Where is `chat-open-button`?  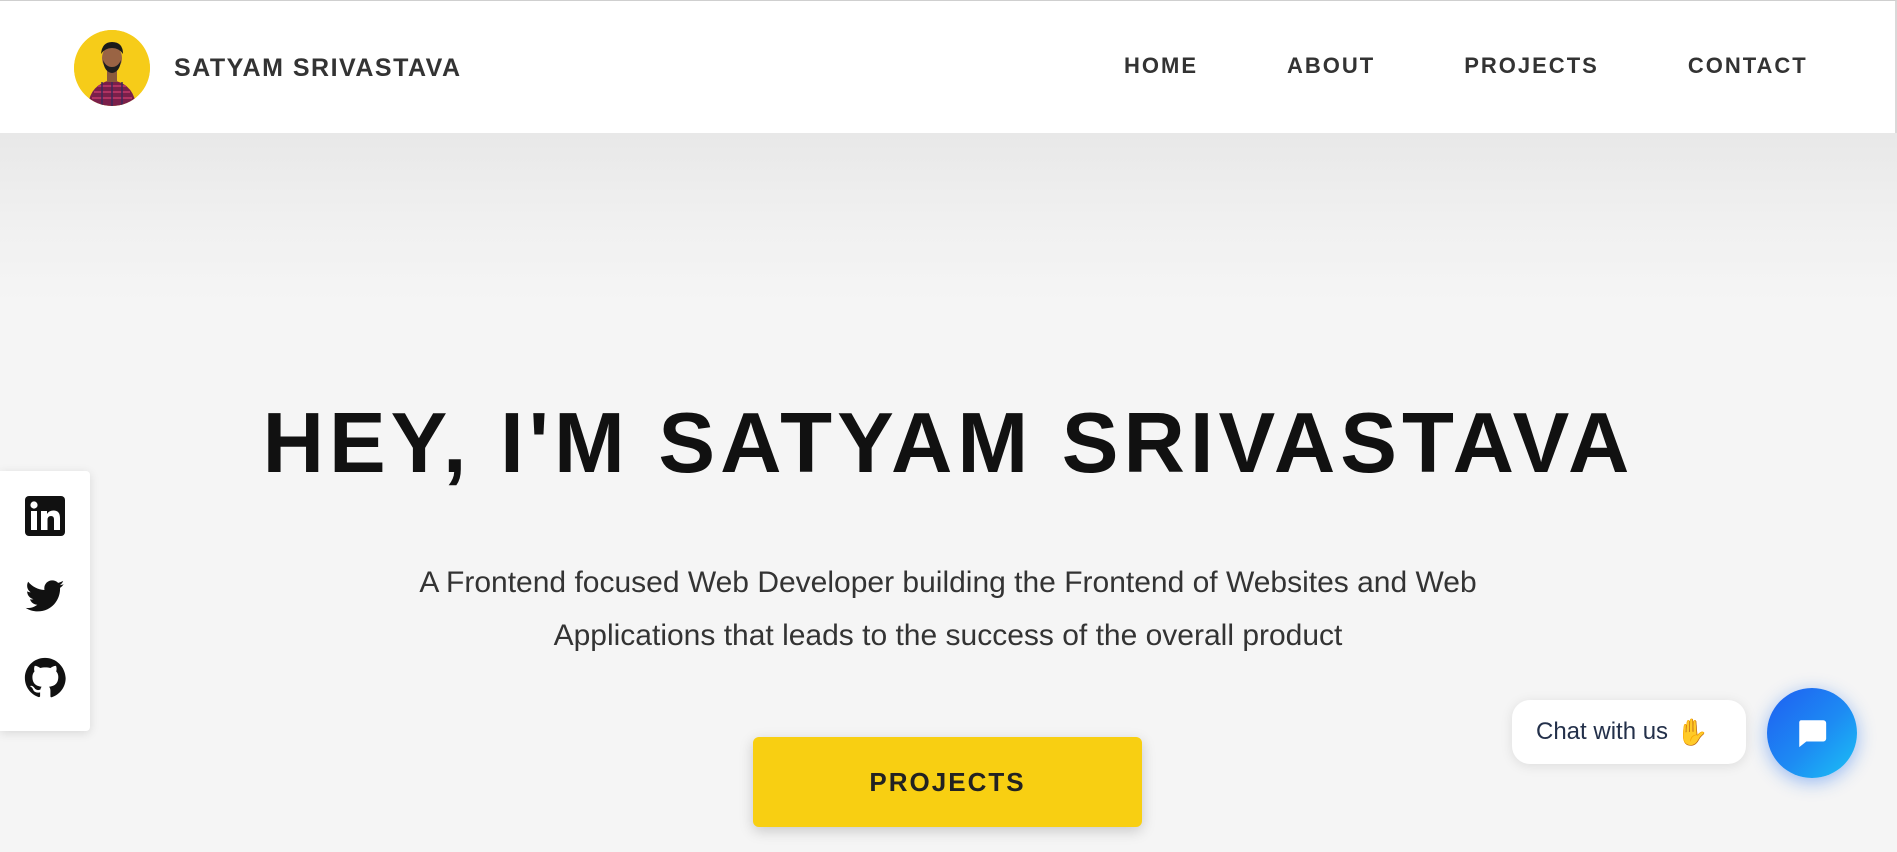 chat-open-button is located at coordinates (1812, 733).